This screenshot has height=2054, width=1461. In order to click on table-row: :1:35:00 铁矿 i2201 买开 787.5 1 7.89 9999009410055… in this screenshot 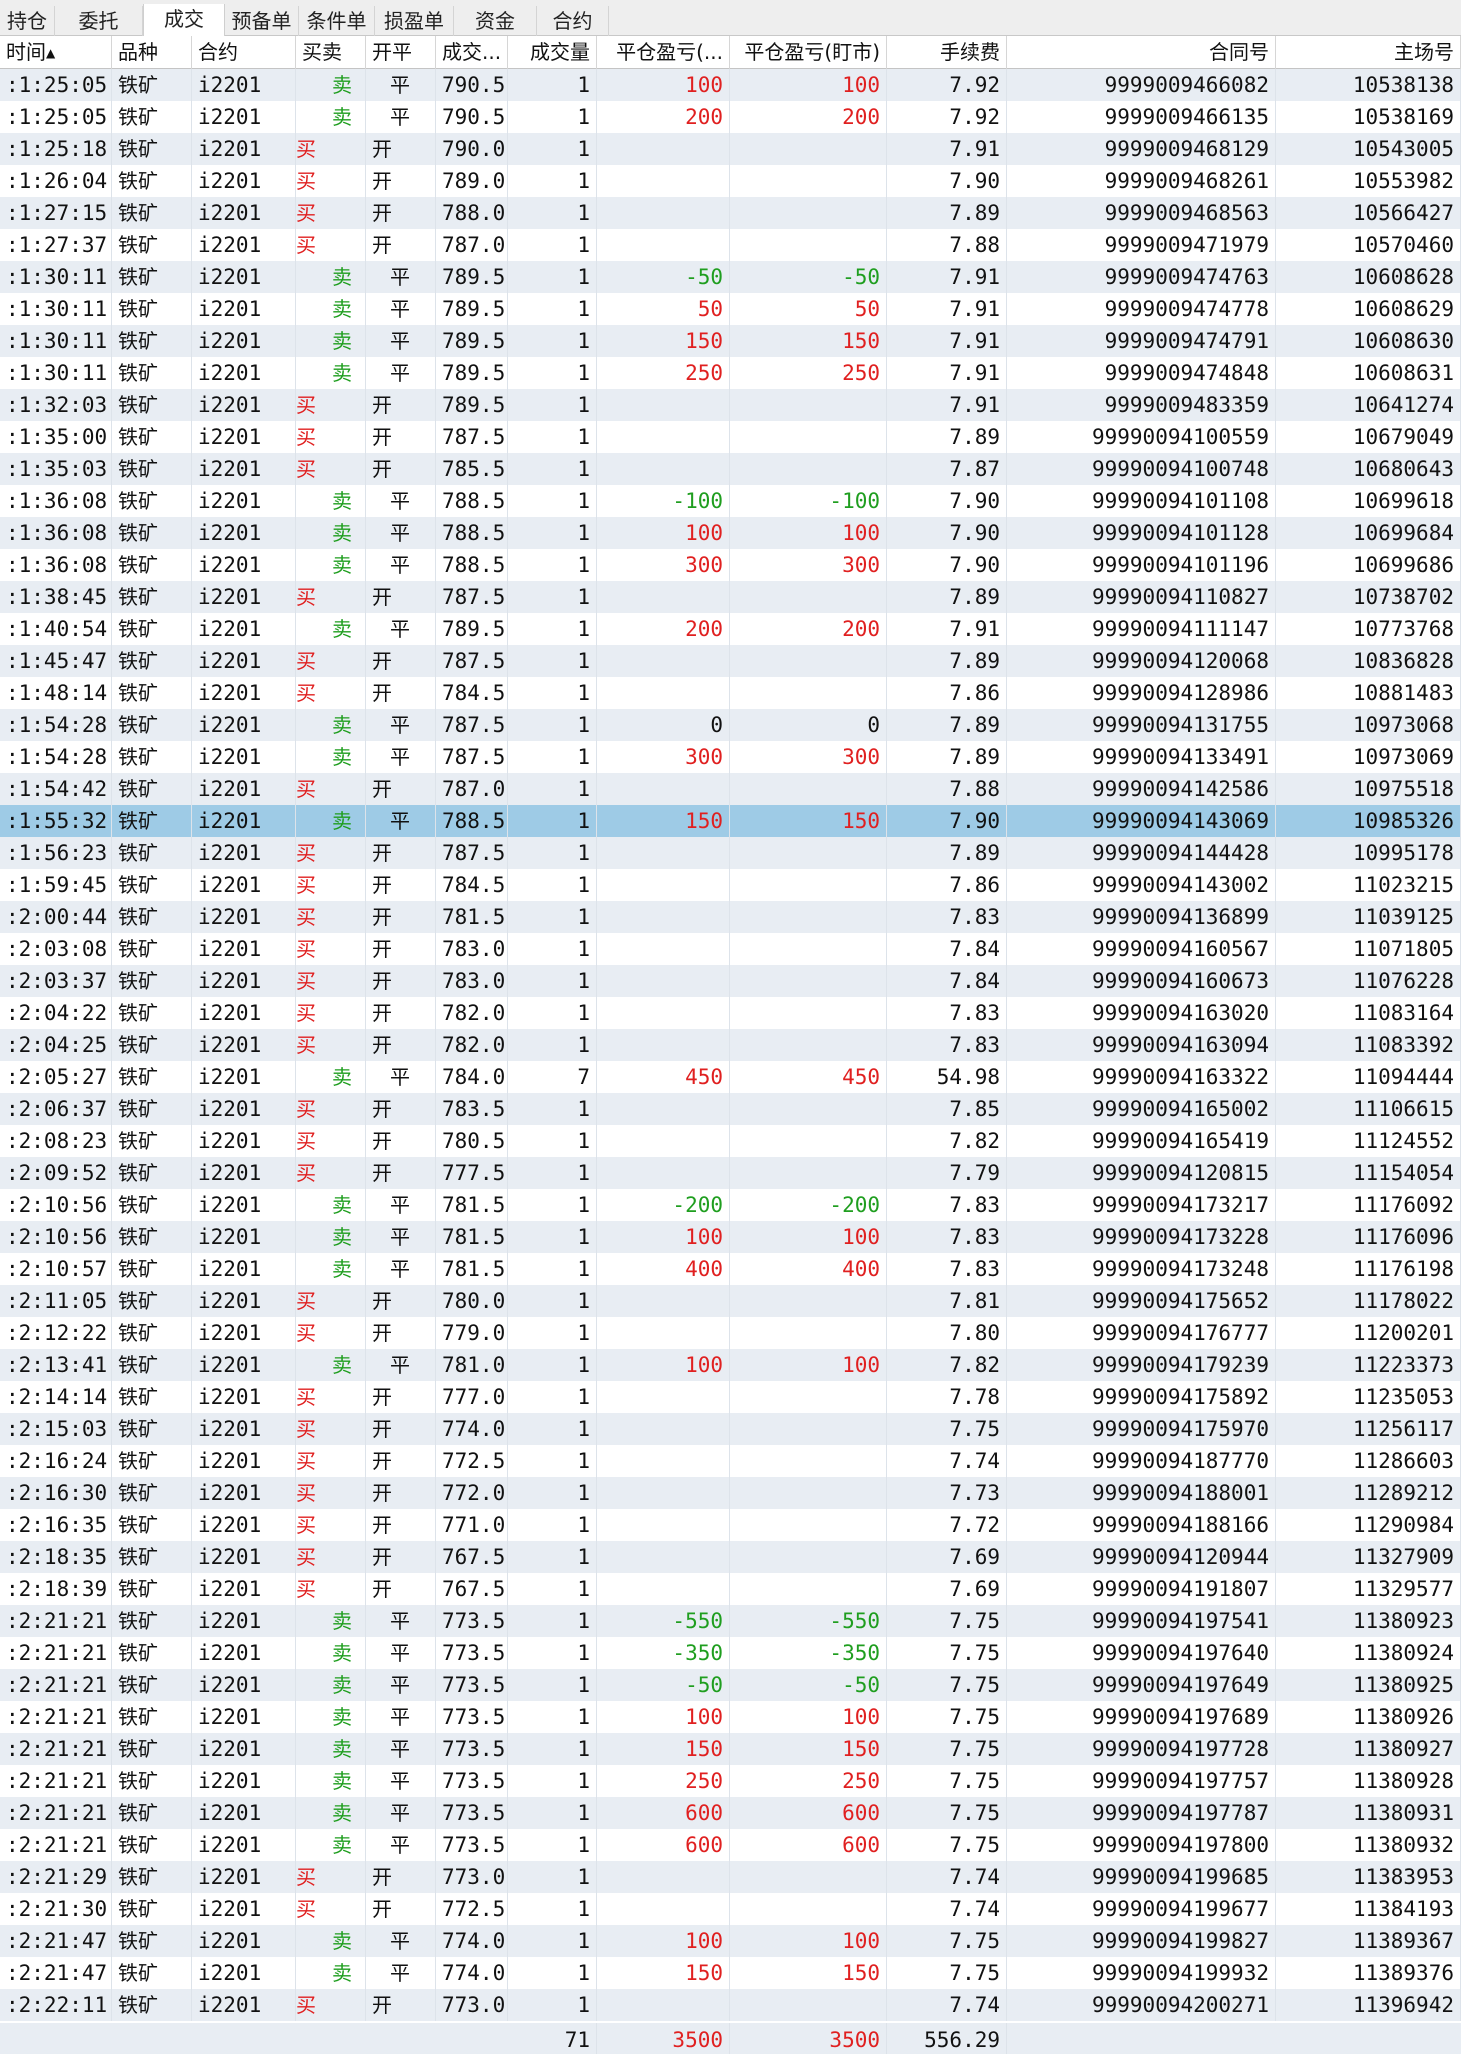, I will do `click(730, 437)`.